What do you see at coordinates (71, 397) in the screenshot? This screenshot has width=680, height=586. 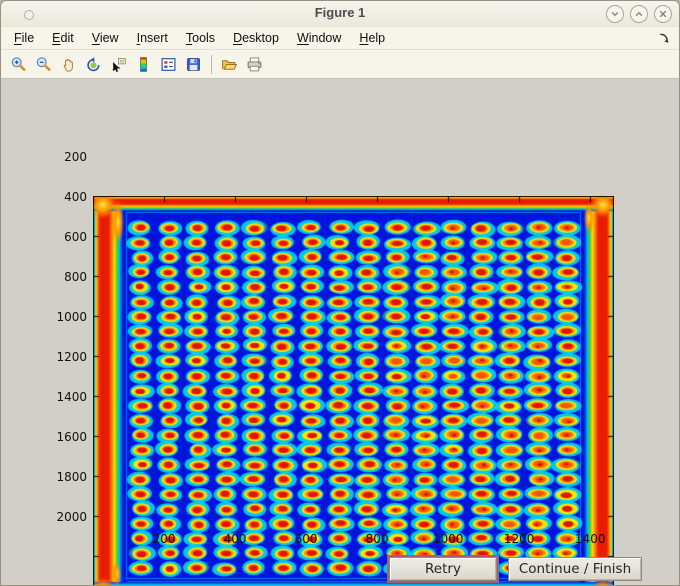 I see `y-tick-label: 1400` at bounding box center [71, 397].